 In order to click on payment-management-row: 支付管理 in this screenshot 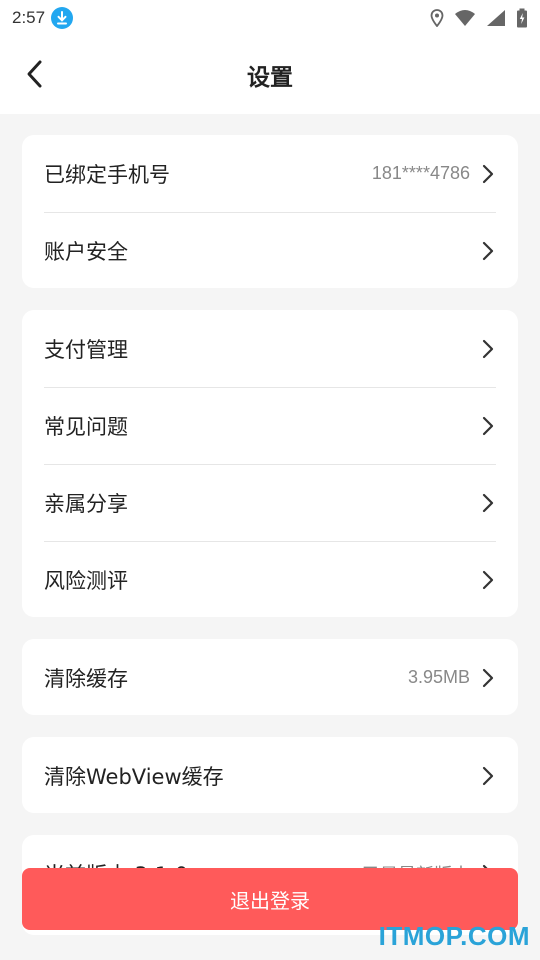, I will do `click(270, 348)`.